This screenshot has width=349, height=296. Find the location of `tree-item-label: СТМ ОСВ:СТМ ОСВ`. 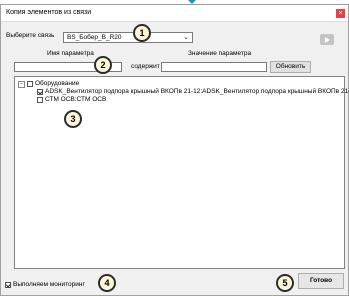

tree-item-label: СТМ ОСВ:СТМ ОСВ is located at coordinates (76, 99).